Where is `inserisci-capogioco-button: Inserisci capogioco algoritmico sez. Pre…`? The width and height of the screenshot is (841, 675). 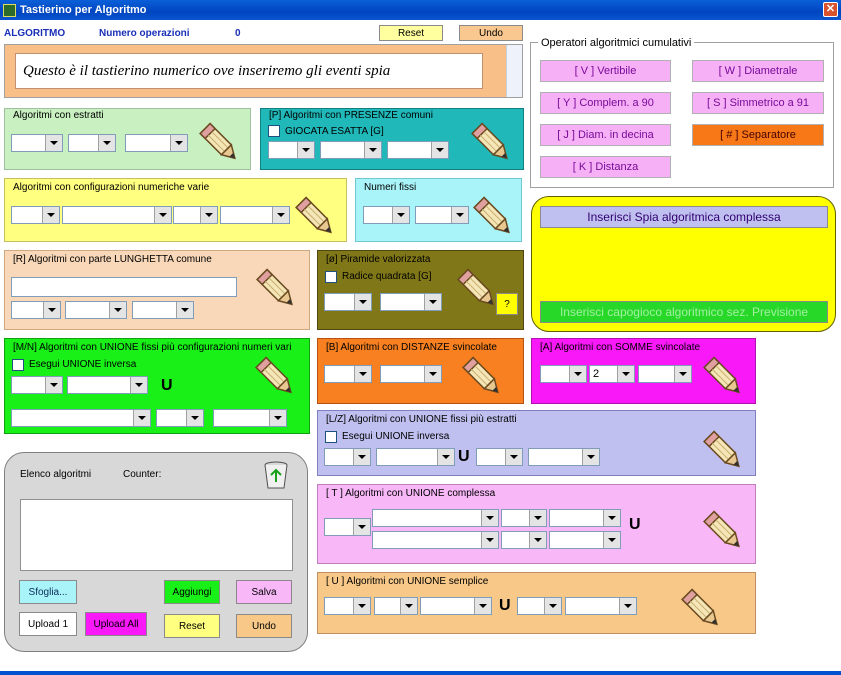 inserisci-capogioco-button: Inserisci capogioco algoritmico sez. Pre… is located at coordinates (684, 312).